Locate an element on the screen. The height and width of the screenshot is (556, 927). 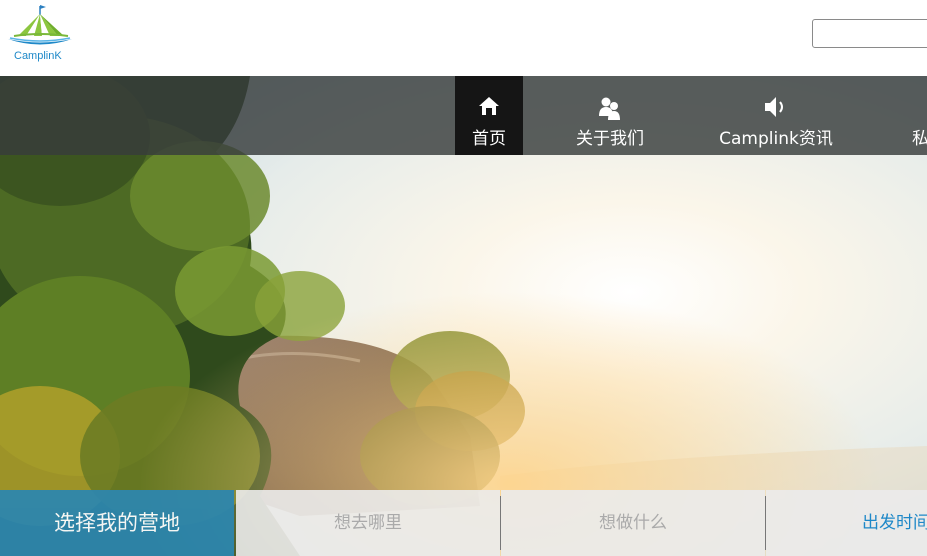
home-icon is located at coordinates (489, 108).